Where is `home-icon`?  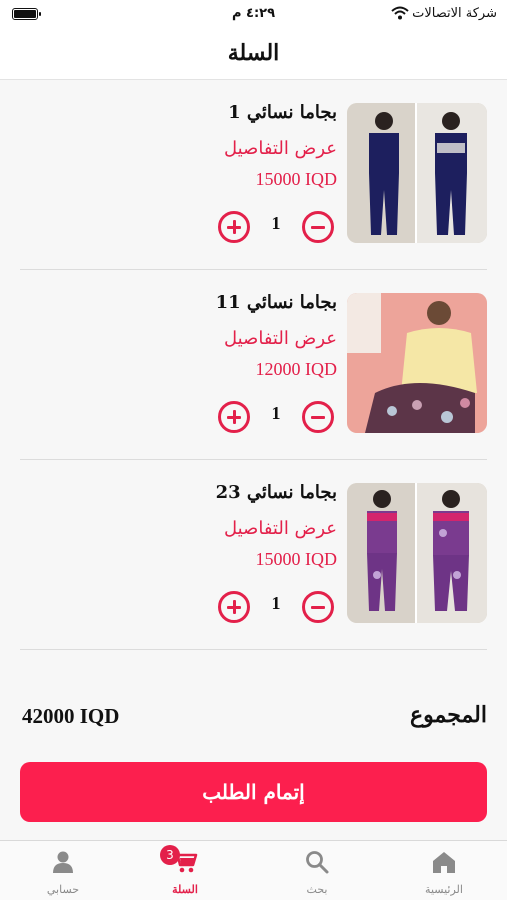 home-icon is located at coordinates (444, 862).